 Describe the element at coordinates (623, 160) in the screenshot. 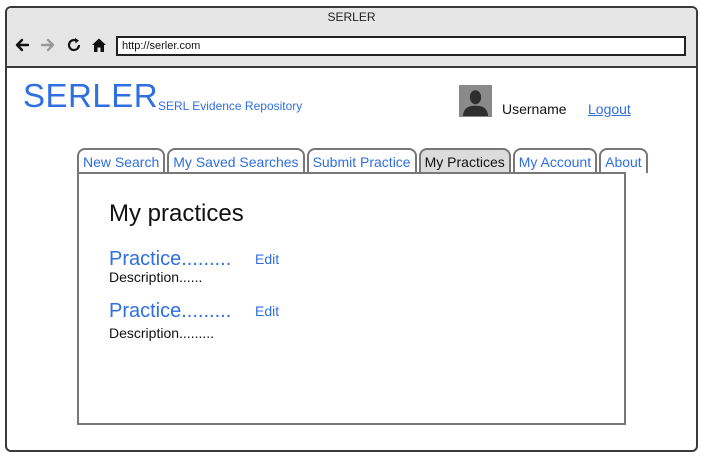

I see `tab-about: About` at that location.